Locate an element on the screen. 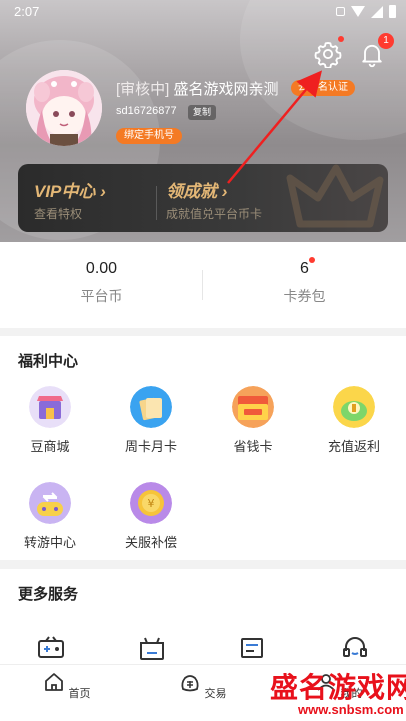 The image size is (406, 721). game-transfer-icon is located at coordinates (50, 503).